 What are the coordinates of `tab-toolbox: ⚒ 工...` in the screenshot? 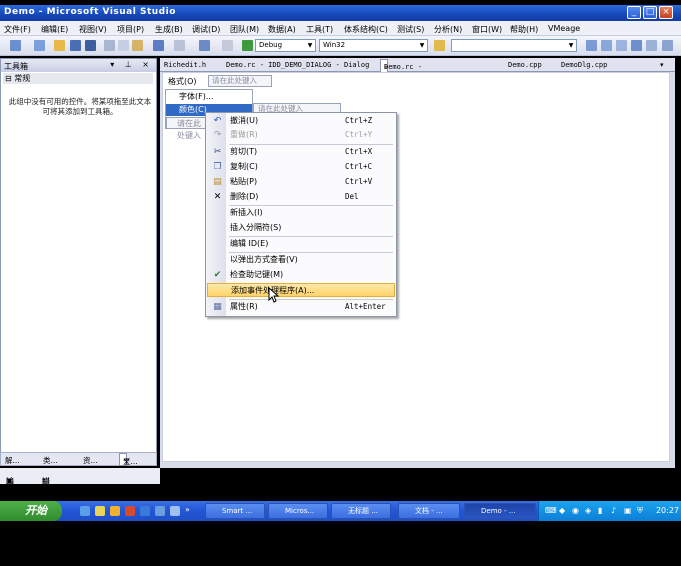 It's located at (128, 459).